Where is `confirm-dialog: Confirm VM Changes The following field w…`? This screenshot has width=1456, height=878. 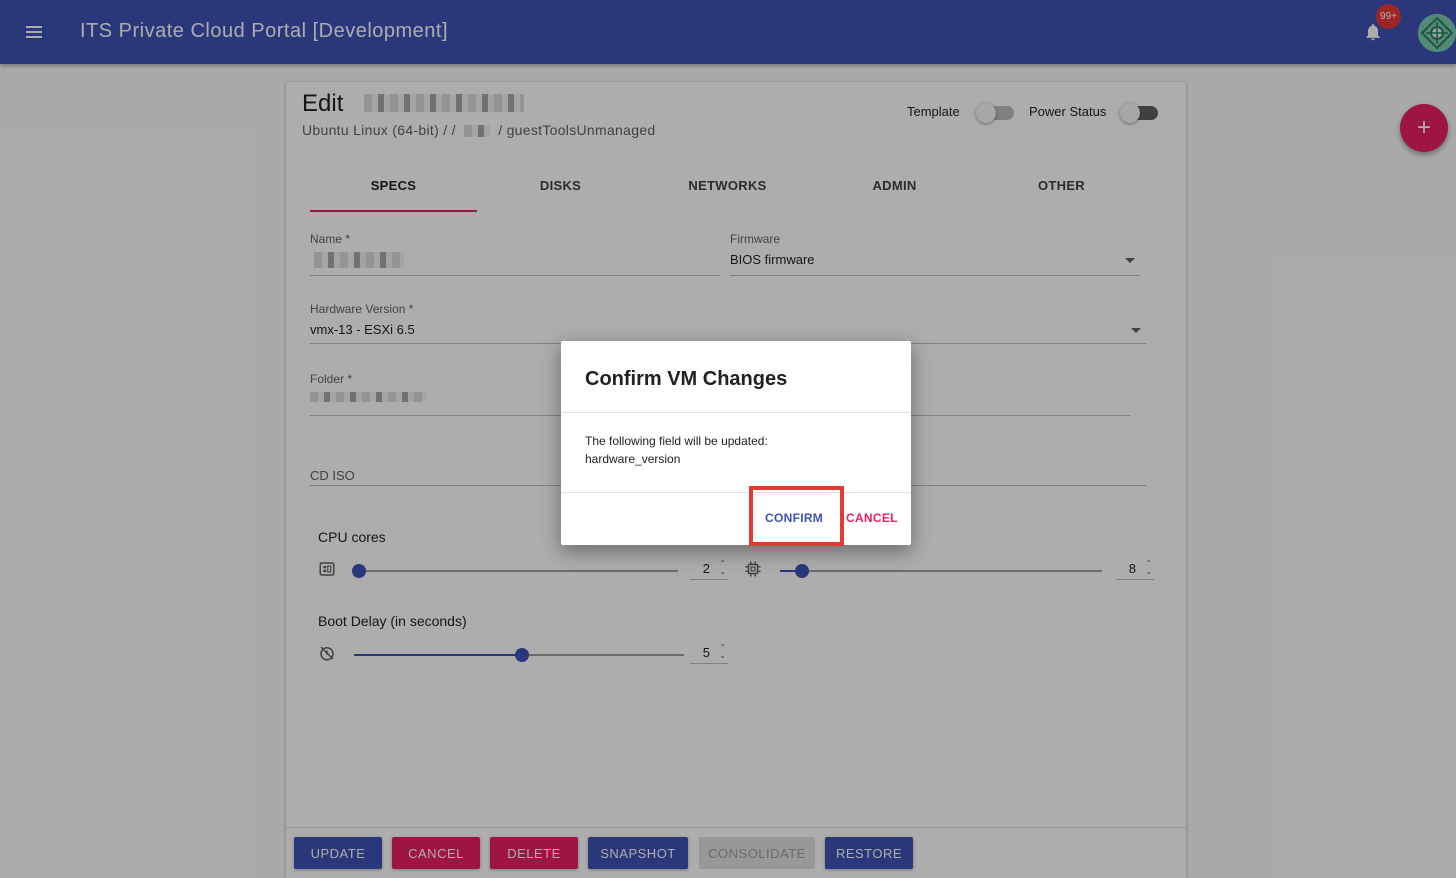 confirm-dialog: Confirm VM Changes The following field w… is located at coordinates (736, 443).